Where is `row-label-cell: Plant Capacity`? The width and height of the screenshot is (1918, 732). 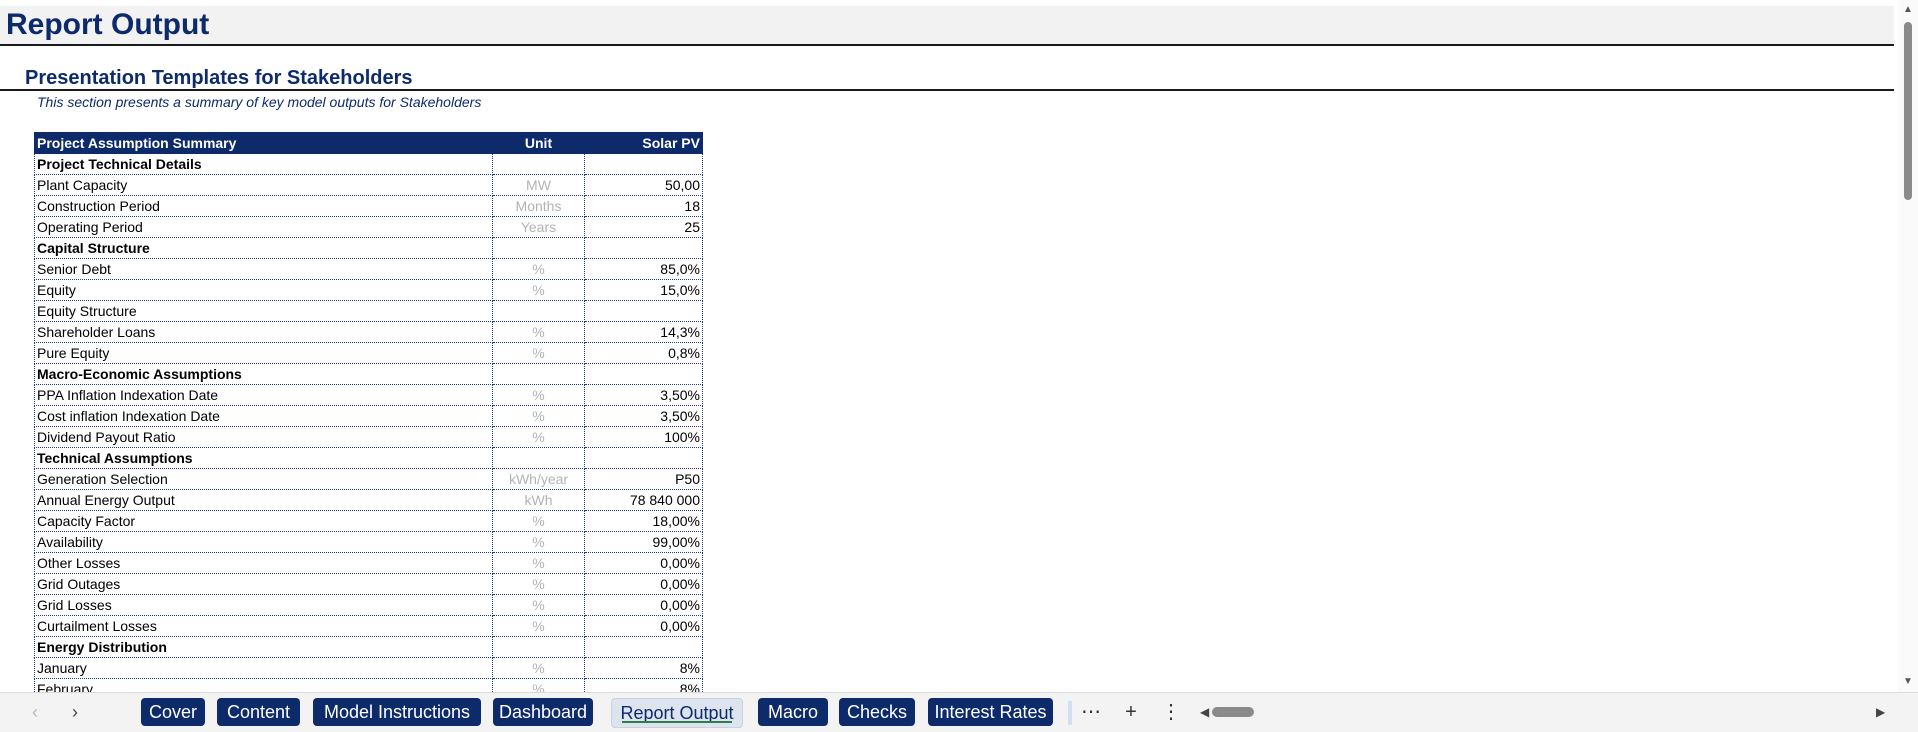
row-label-cell: Plant Capacity is located at coordinates (263, 185).